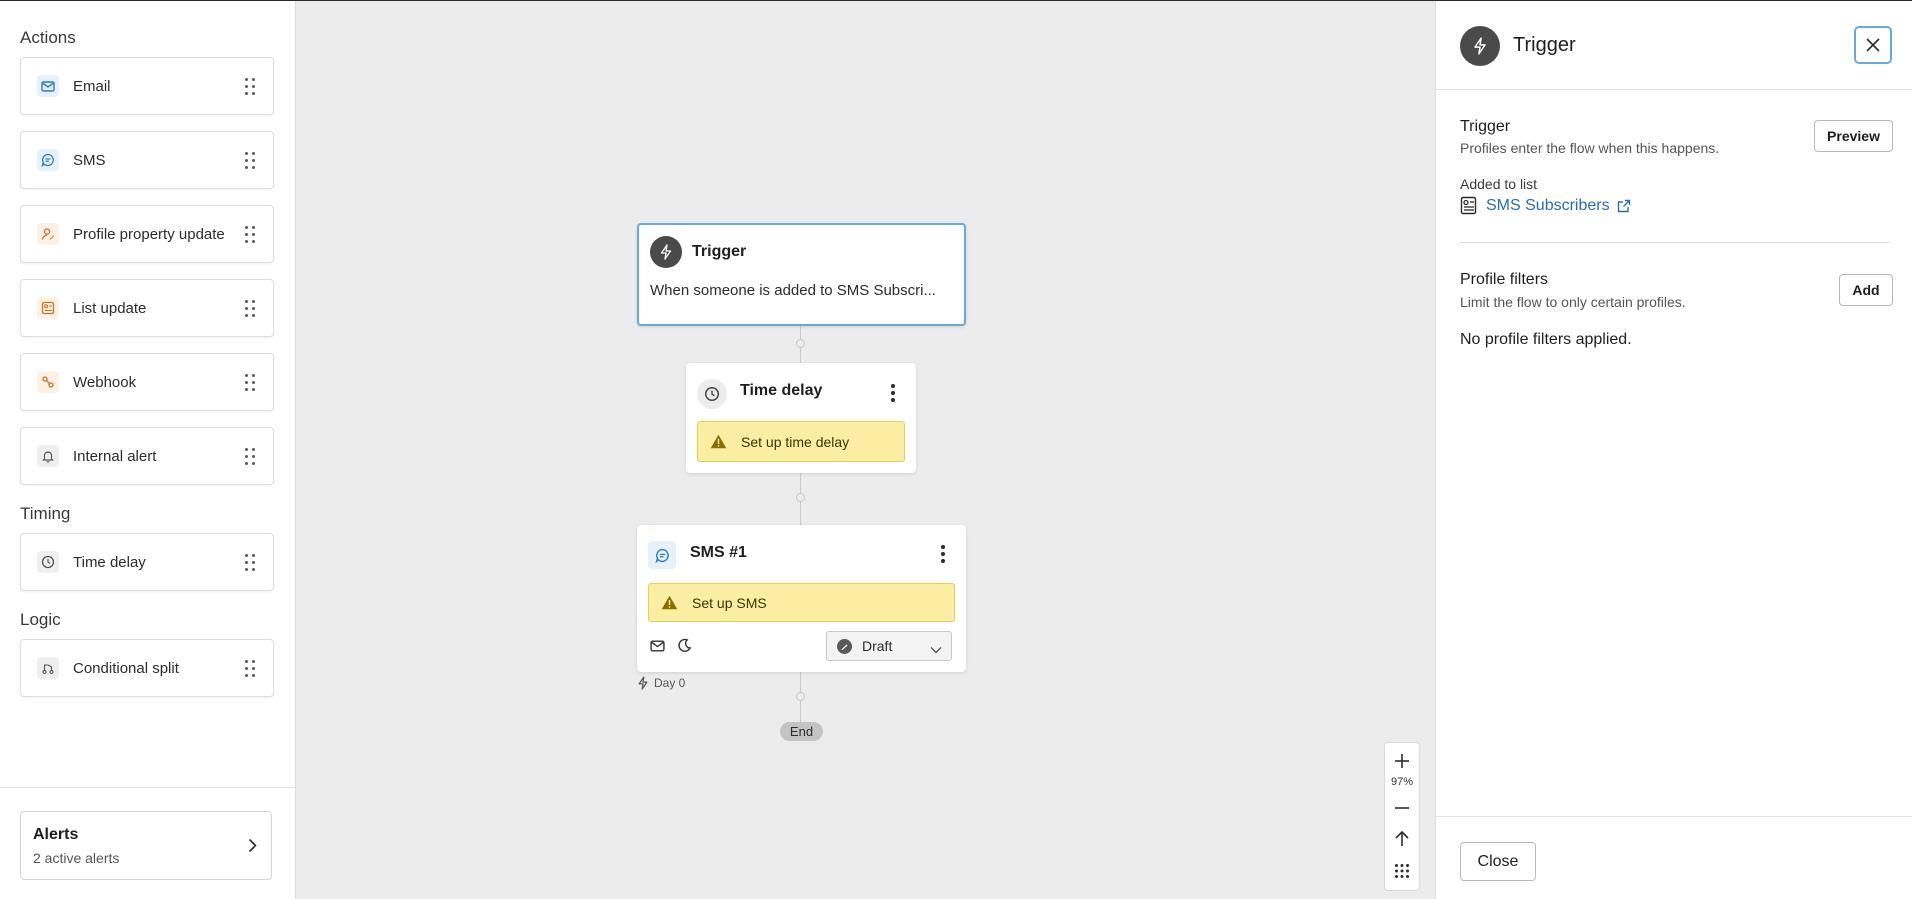 This screenshot has width=1912, height=899. I want to click on chevron-right-icon, so click(252, 848).